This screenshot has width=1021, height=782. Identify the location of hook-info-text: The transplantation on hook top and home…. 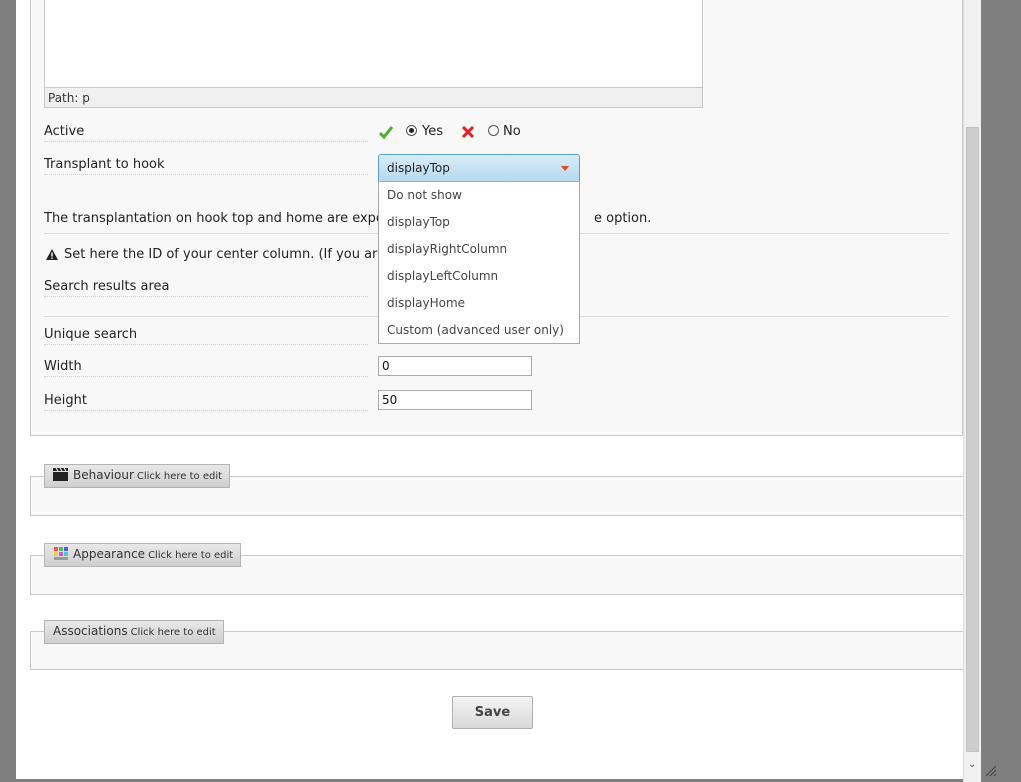
(235, 218).